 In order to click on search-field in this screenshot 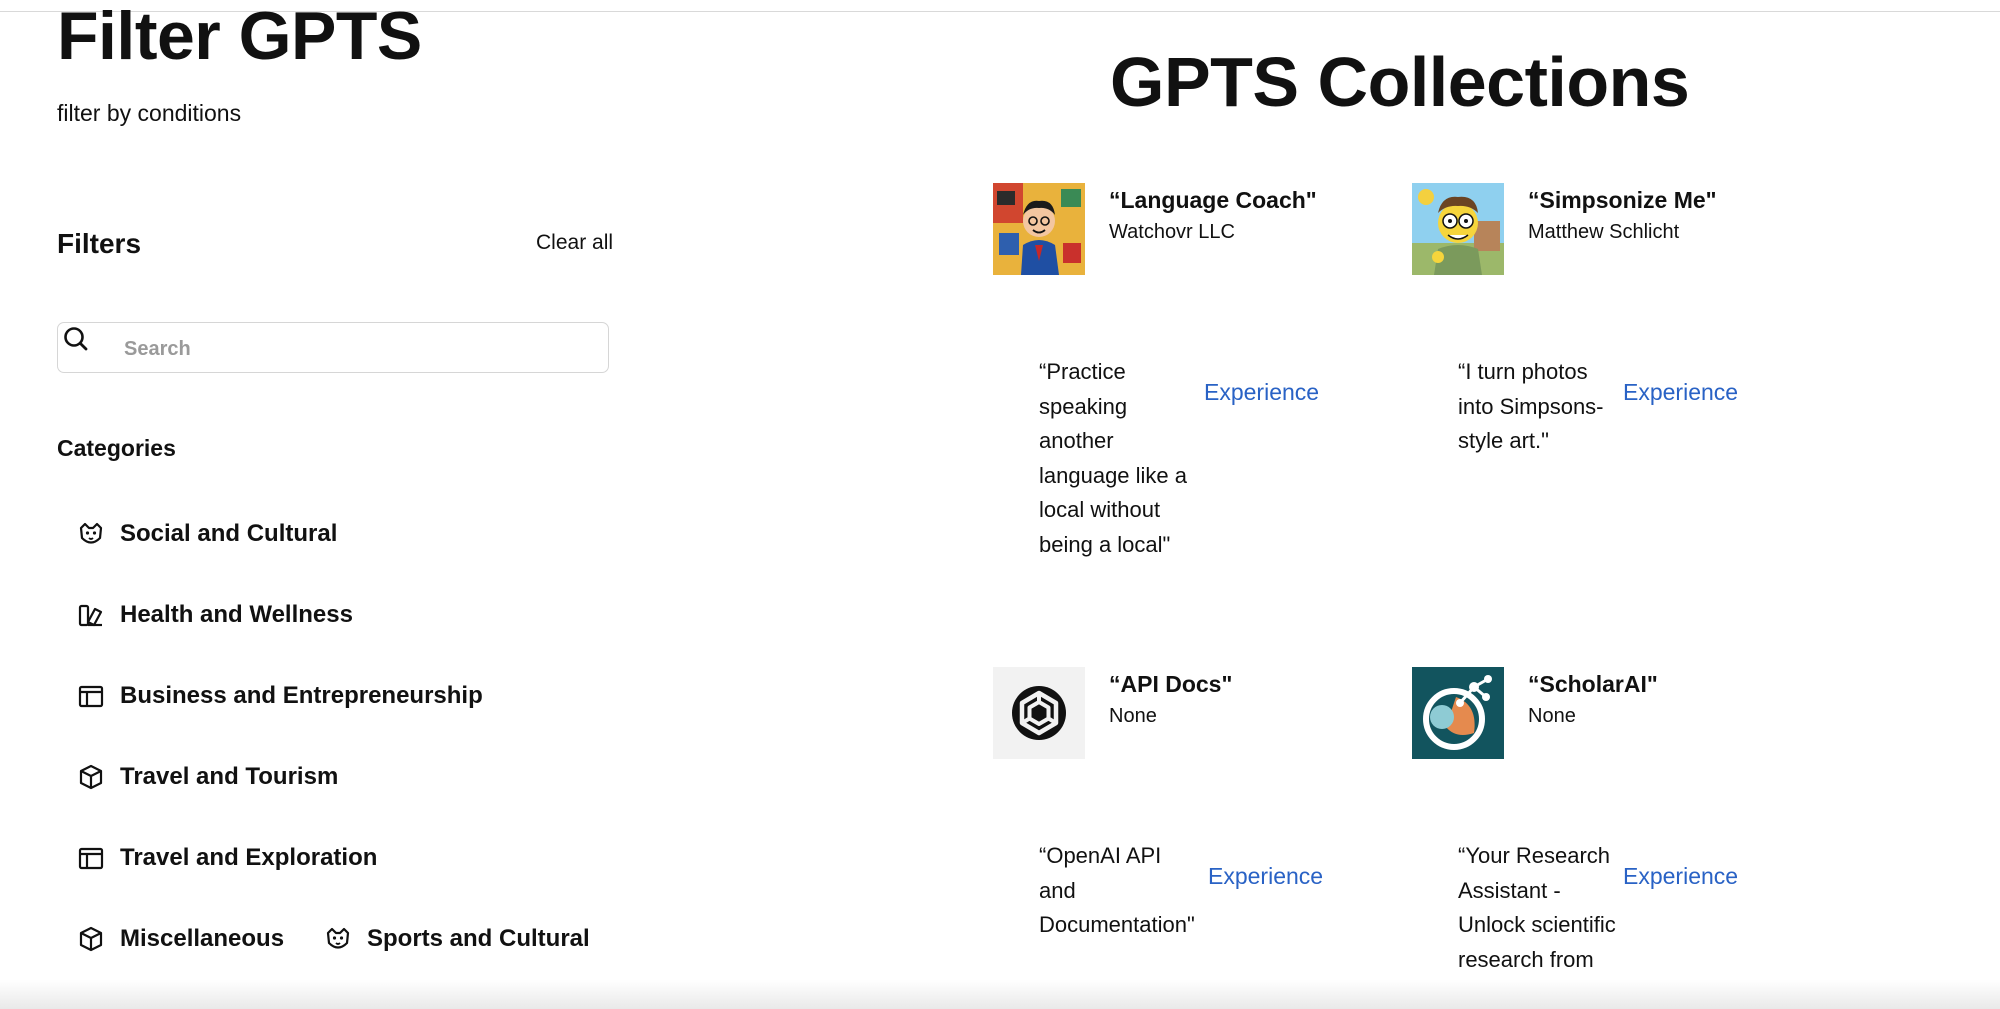, I will do `click(333, 347)`.